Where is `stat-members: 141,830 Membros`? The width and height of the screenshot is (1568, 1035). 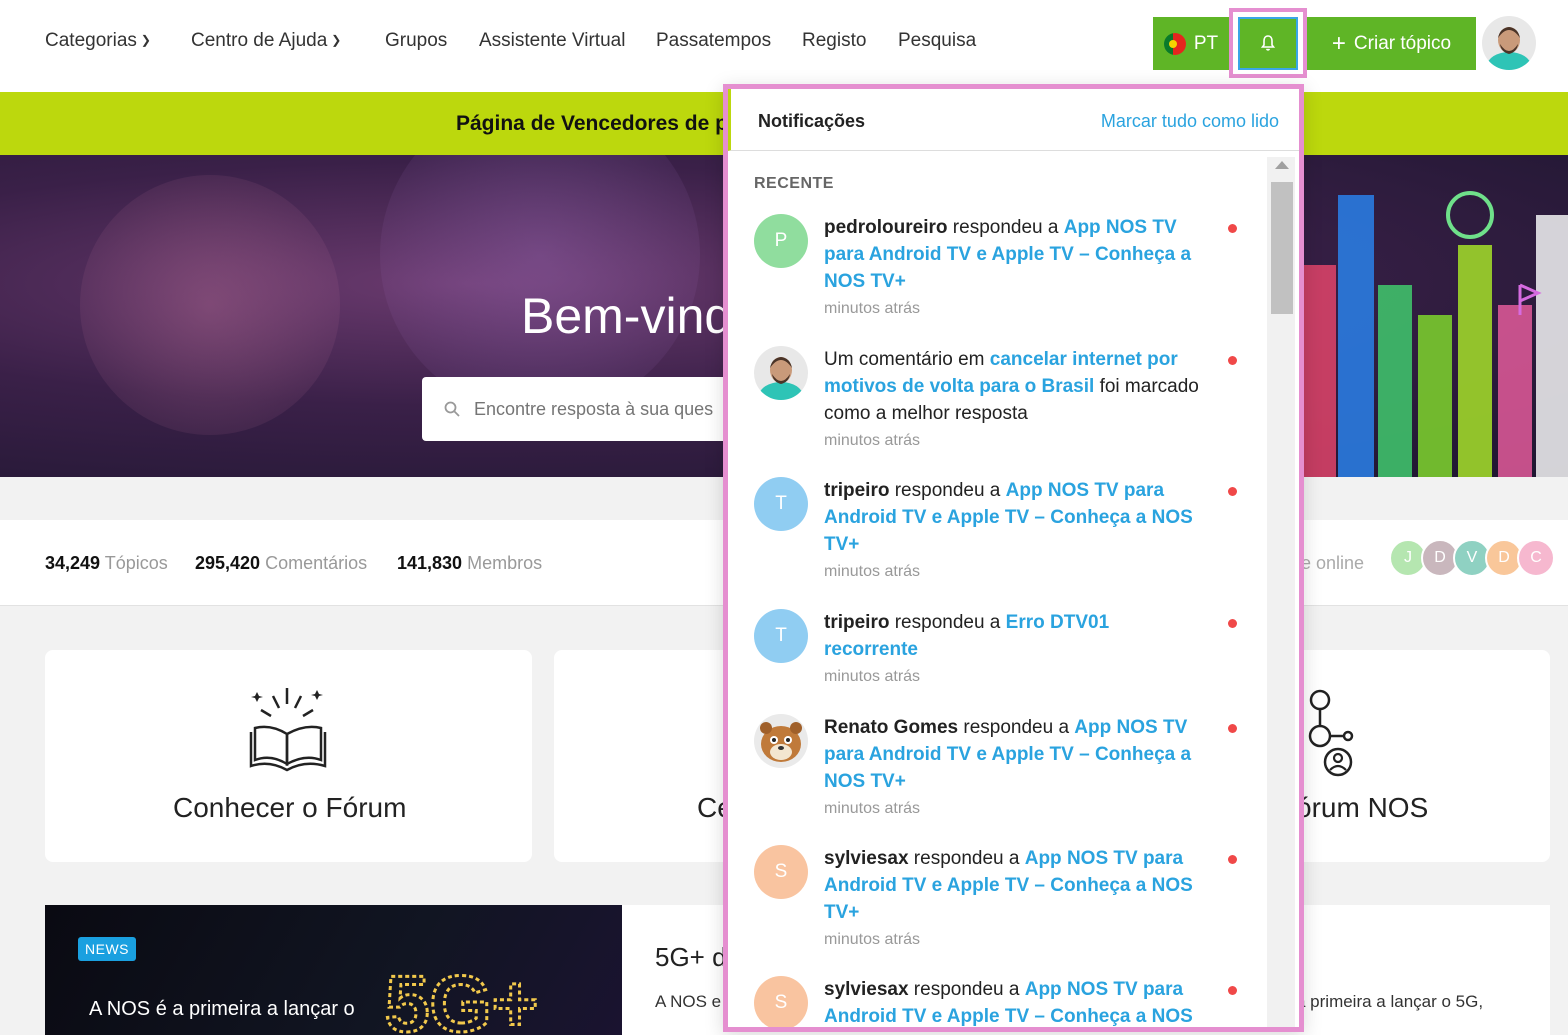 stat-members: 141,830 Membros is located at coordinates (469, 563).